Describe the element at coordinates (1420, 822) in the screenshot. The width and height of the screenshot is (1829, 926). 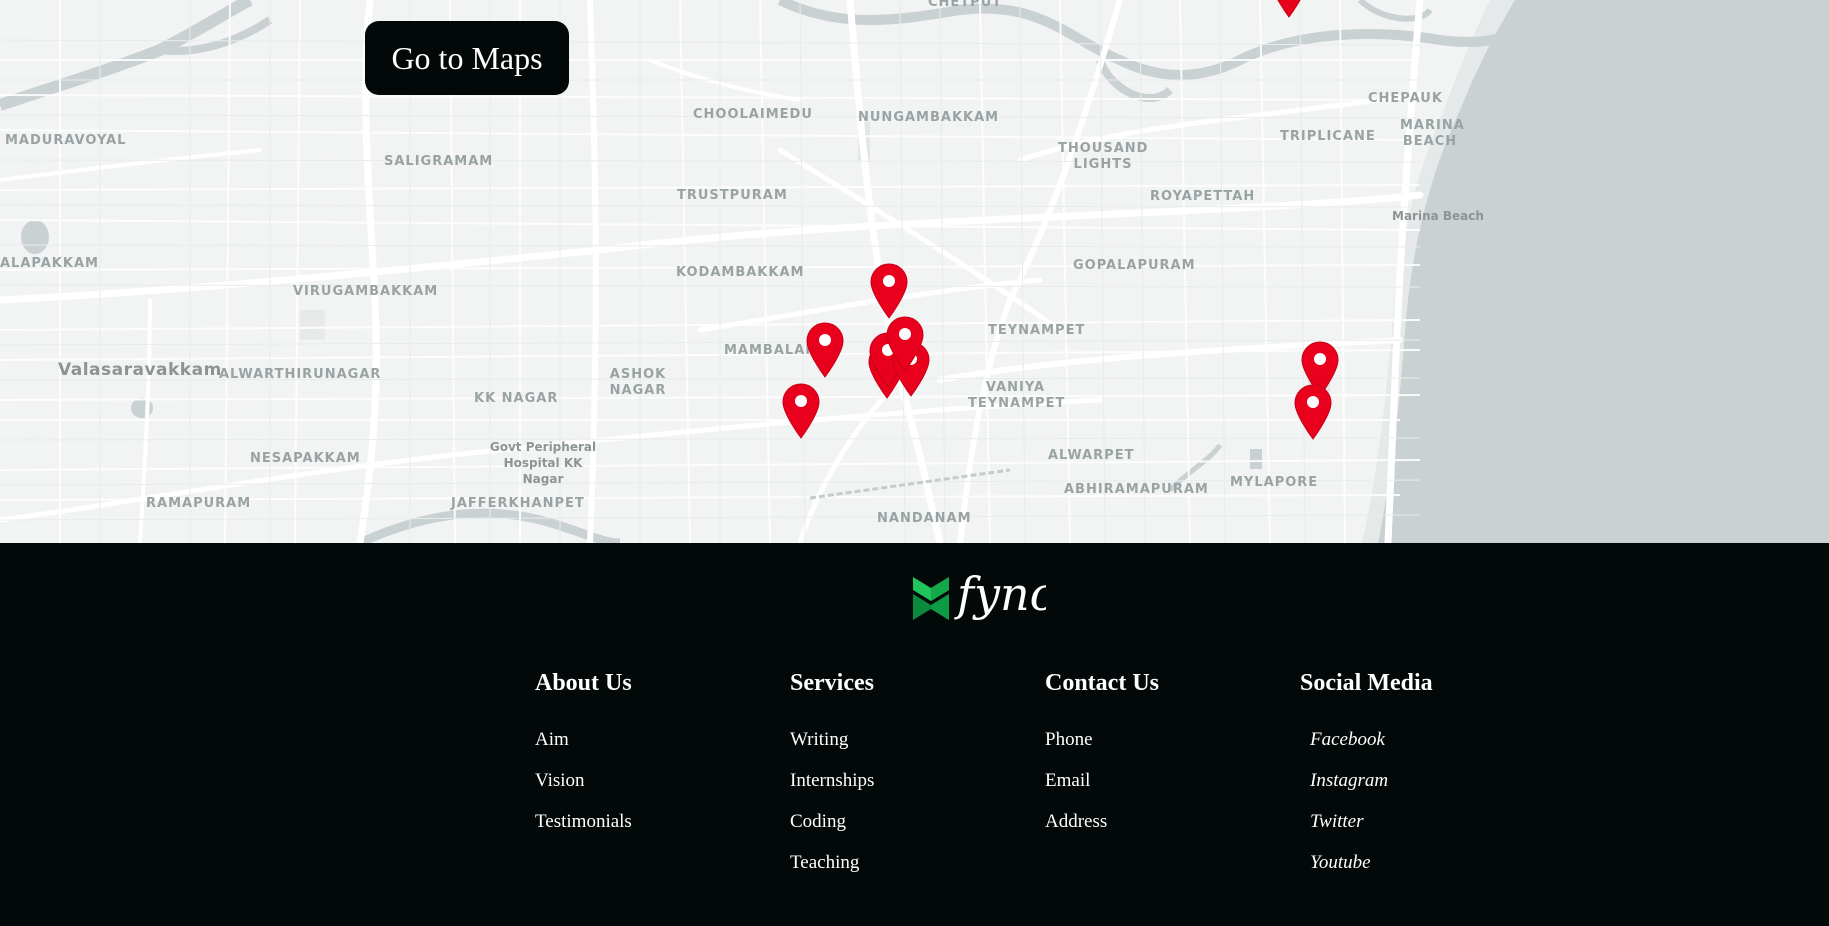
I see `footer-link-twitter: Twitter` at that location.